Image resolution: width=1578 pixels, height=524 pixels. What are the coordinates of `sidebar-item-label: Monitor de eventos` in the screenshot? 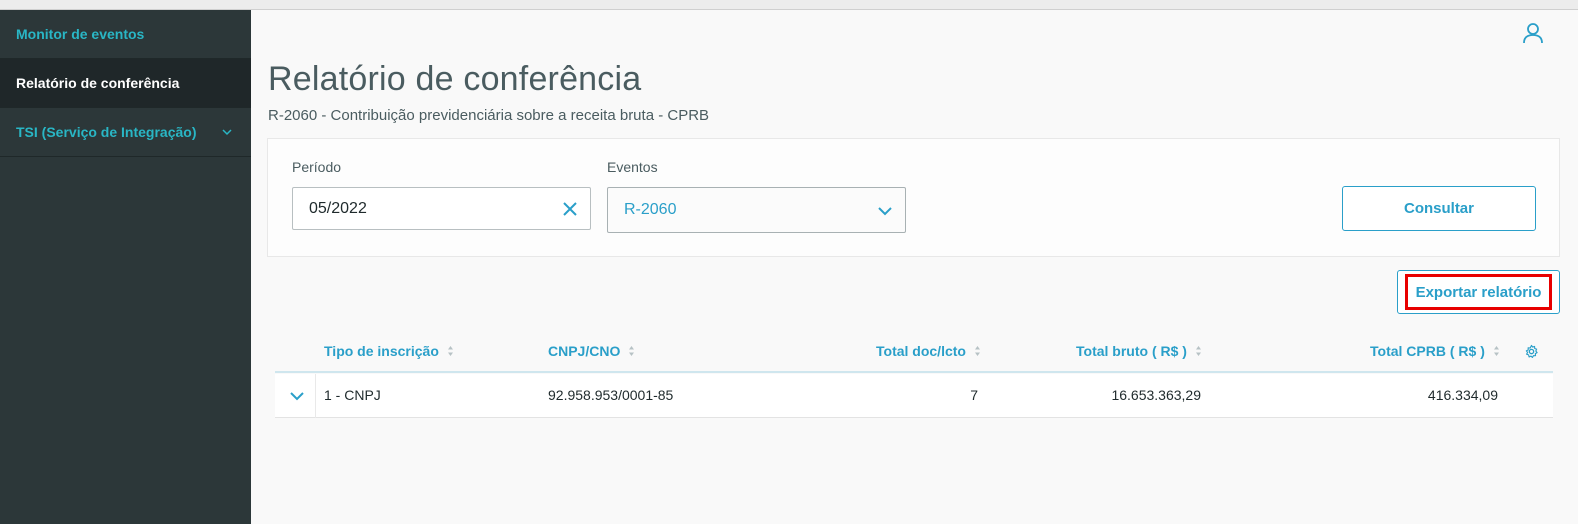 It's located at (80, 34).